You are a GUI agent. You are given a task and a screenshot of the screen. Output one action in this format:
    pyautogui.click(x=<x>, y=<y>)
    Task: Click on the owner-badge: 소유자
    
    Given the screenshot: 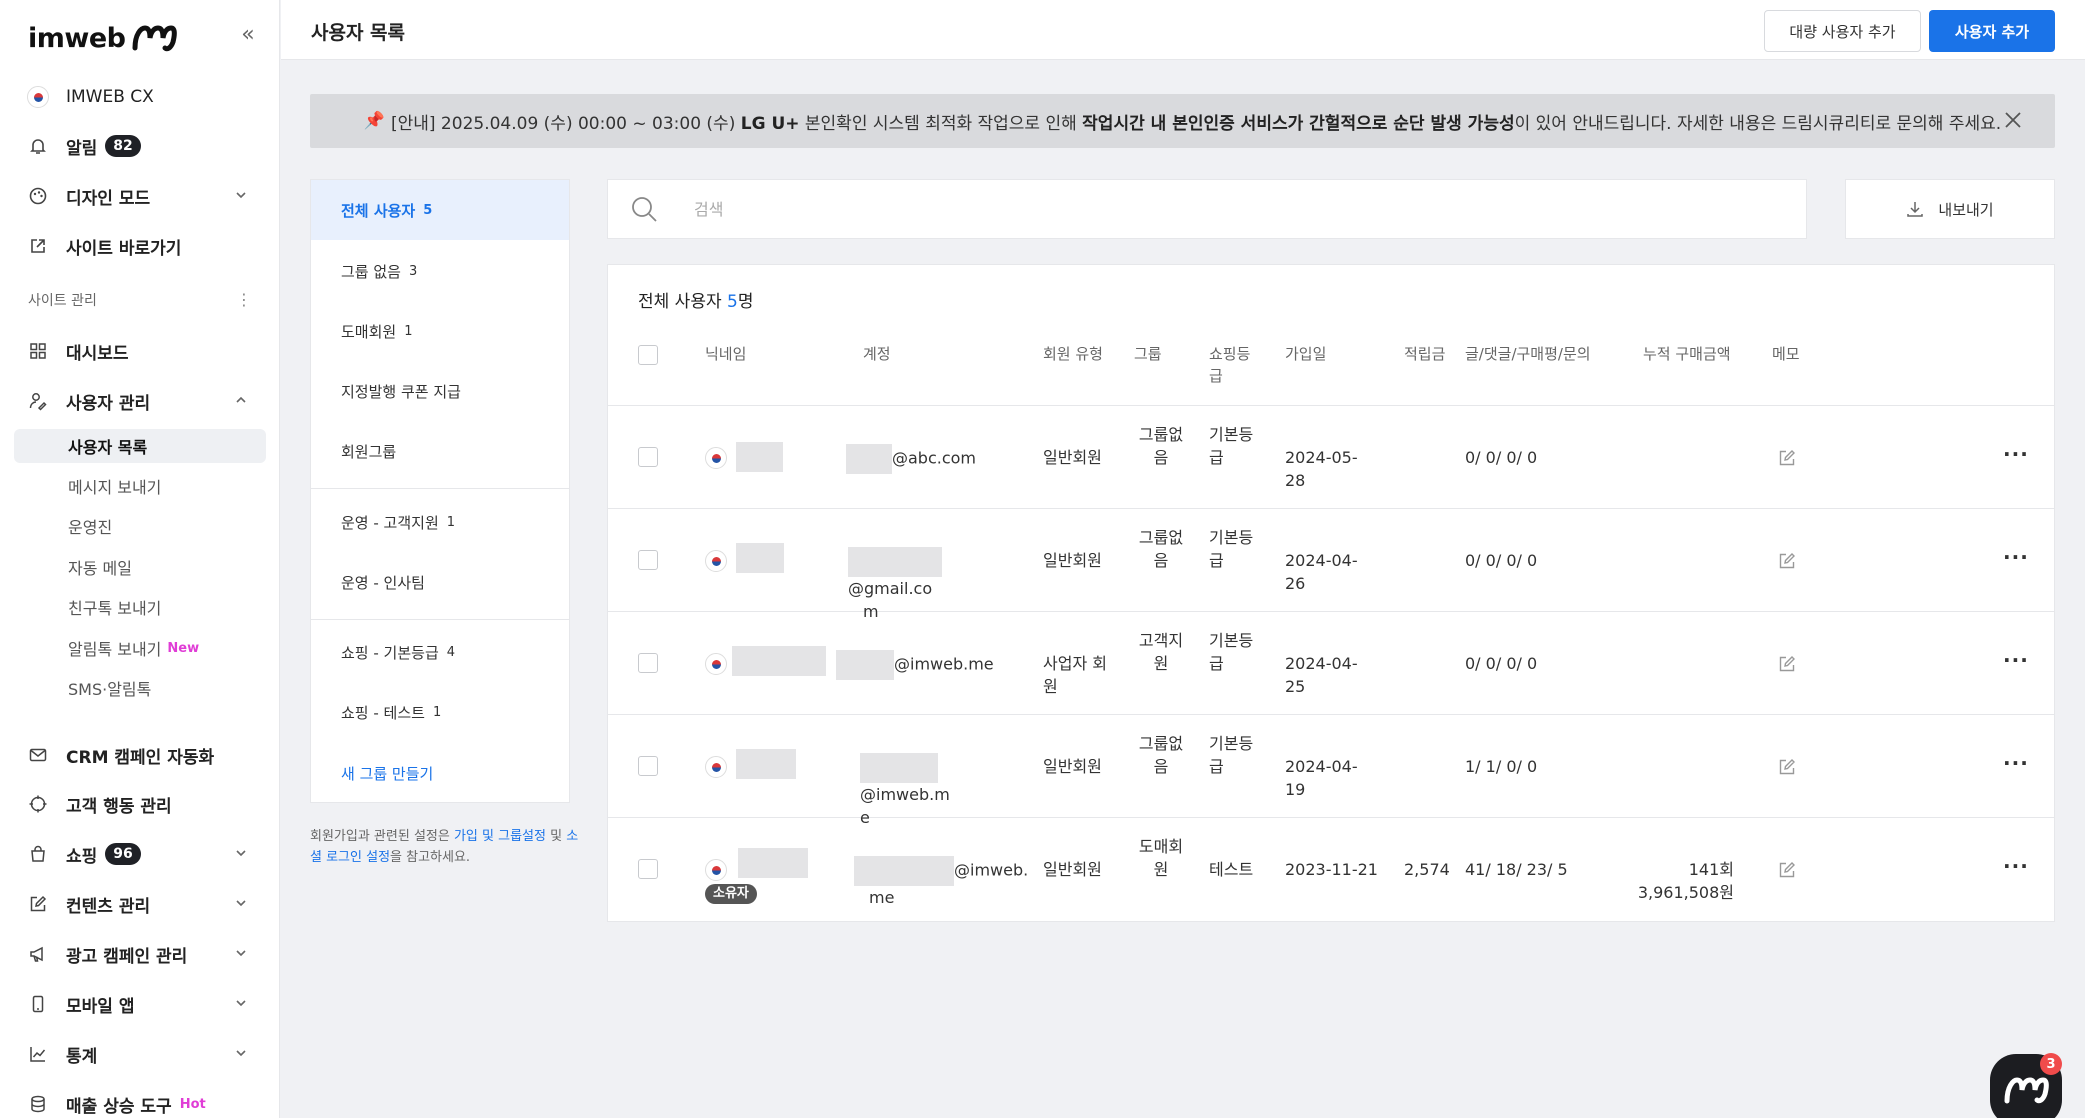 What is the action you would take?
    pyautogui.click(x=731, y=894)
    